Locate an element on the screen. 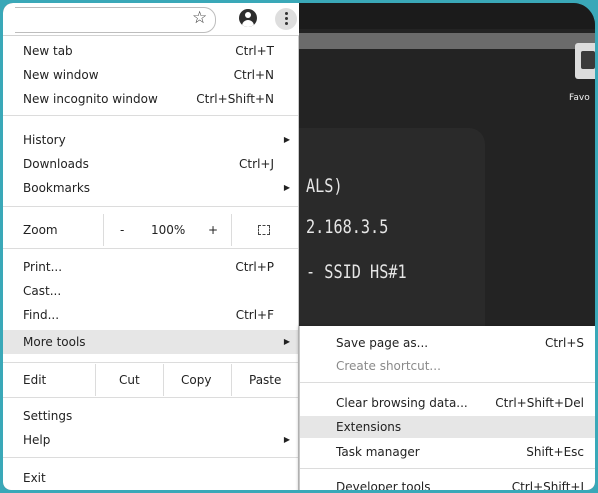  zoom-out-button: - is located at coordinates (122, 230).